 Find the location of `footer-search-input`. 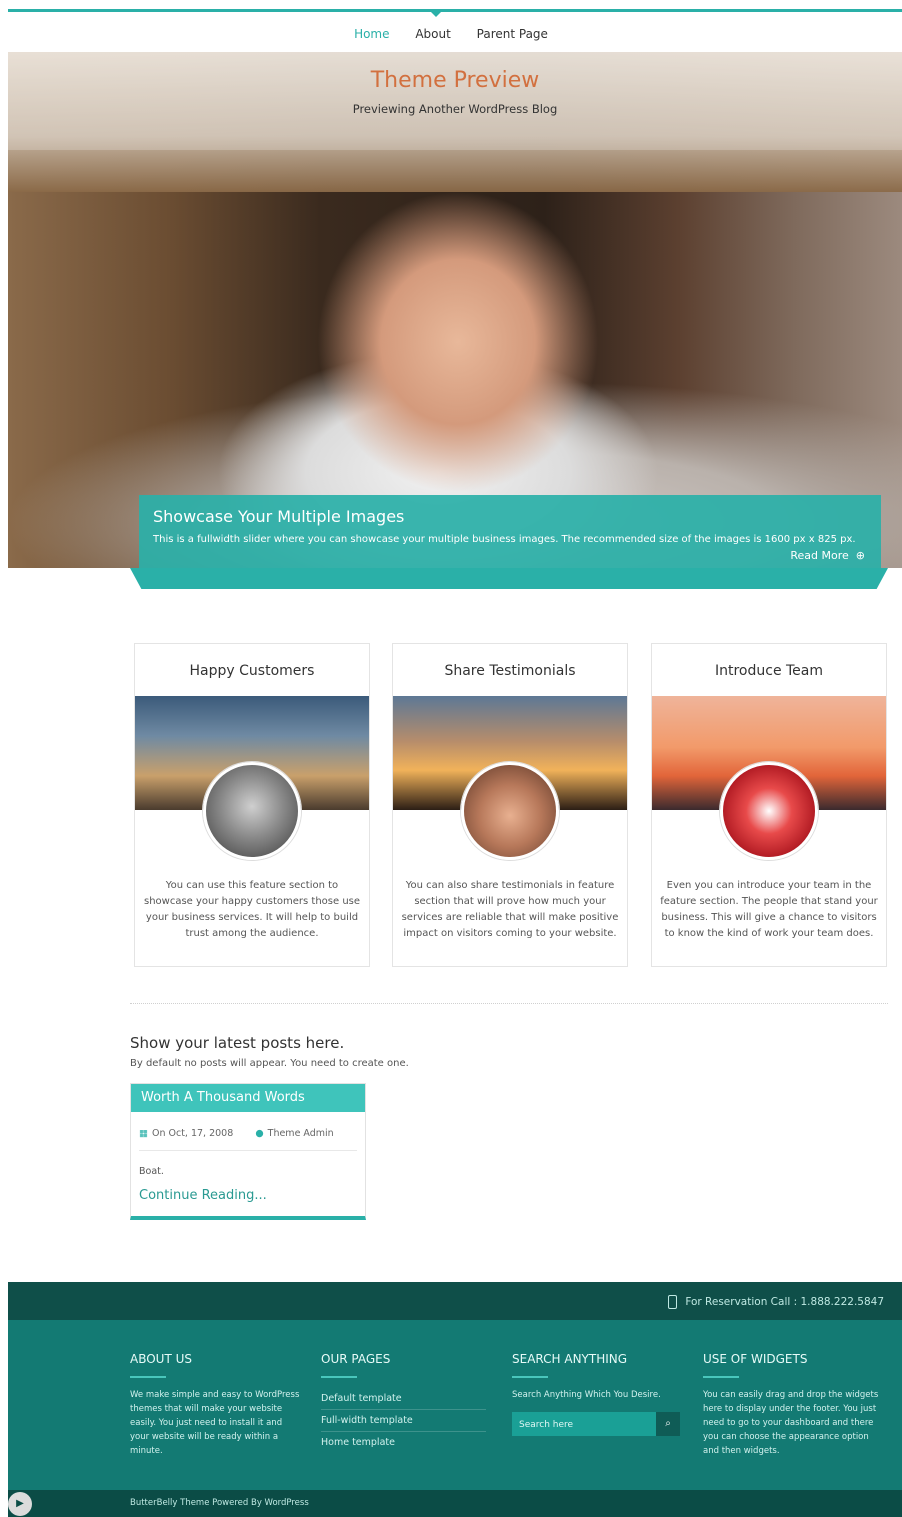

footer-search-input is located at coordinates (584, 1425).